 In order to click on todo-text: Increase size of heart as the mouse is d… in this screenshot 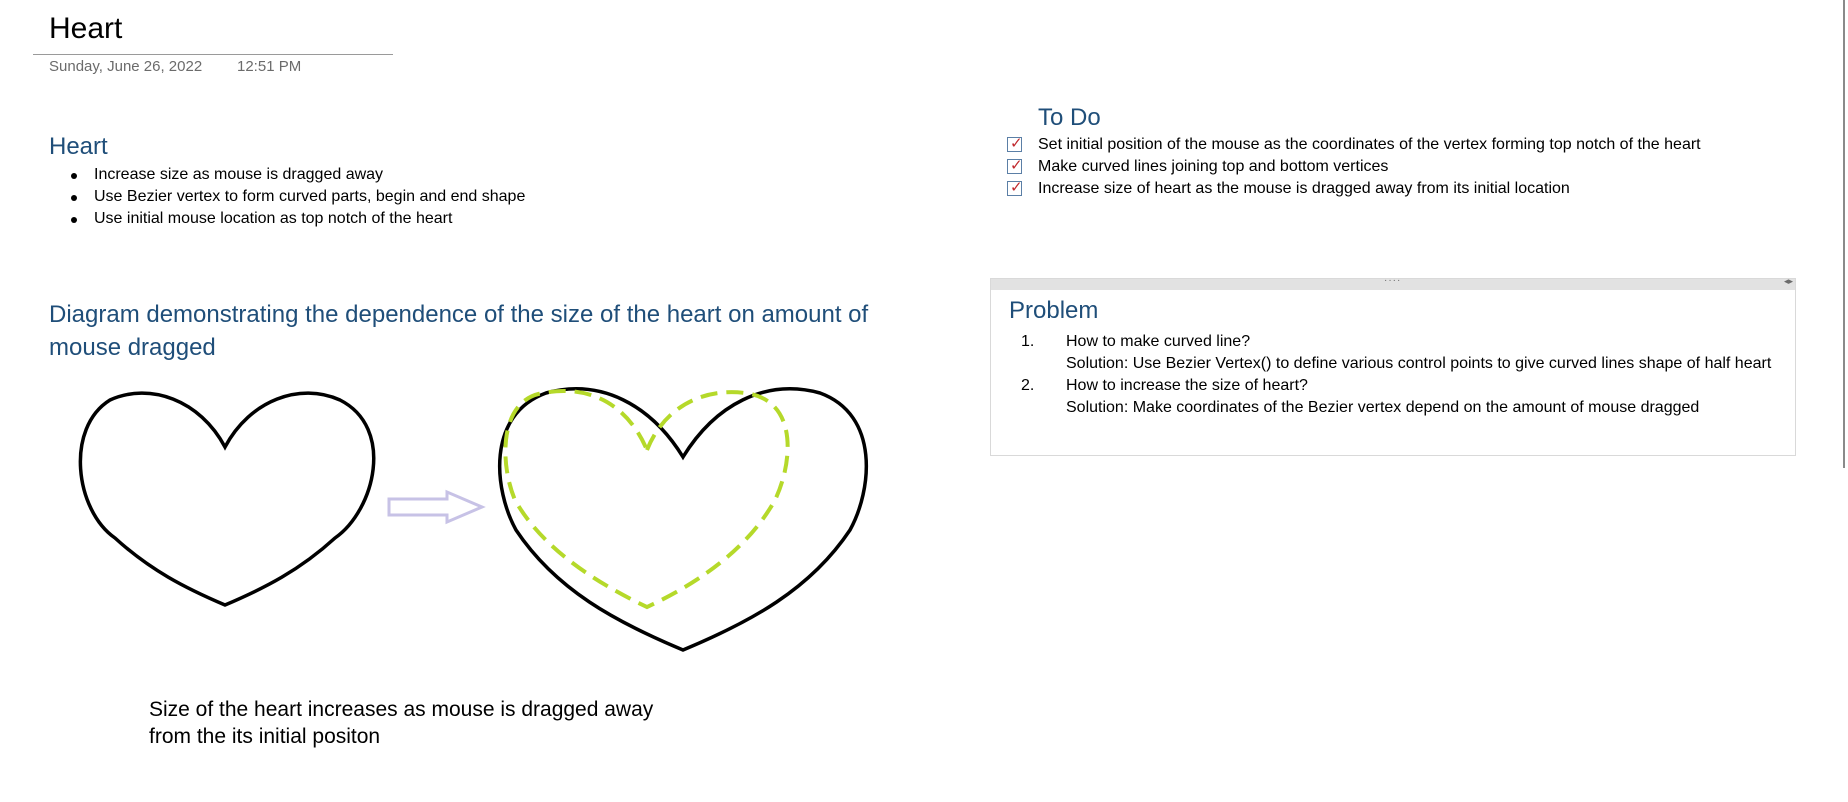, I will do `click(1304, 188)`.